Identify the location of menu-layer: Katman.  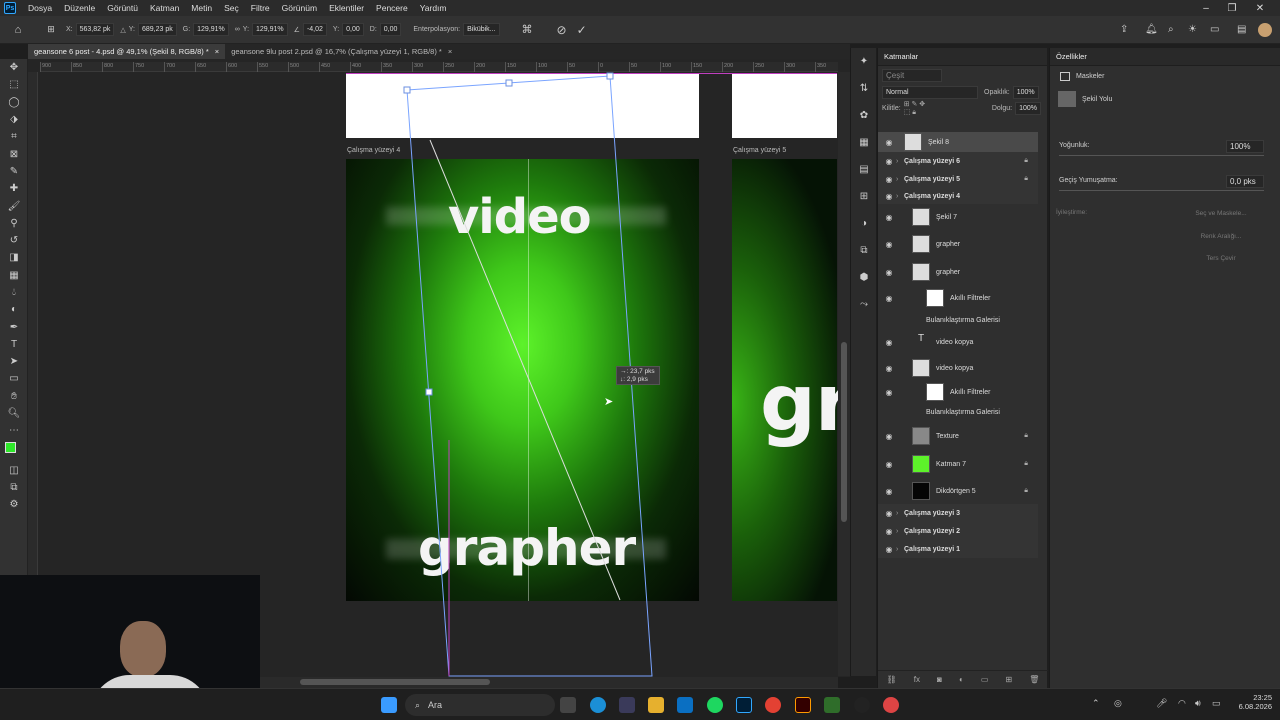
(164, 8).